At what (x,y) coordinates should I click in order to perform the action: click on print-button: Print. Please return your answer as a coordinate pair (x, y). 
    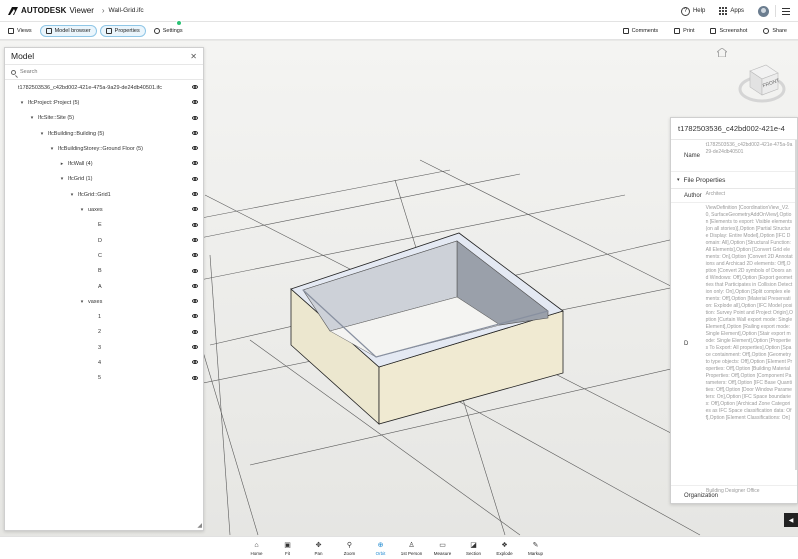
    Looking at the image, I should click on (684, 31).